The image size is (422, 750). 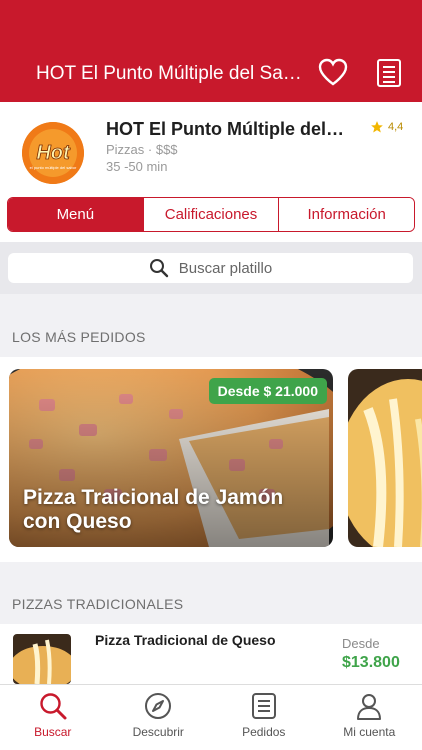 I want to click on nav-discover: Descubrir, so click(x=159, y=717).